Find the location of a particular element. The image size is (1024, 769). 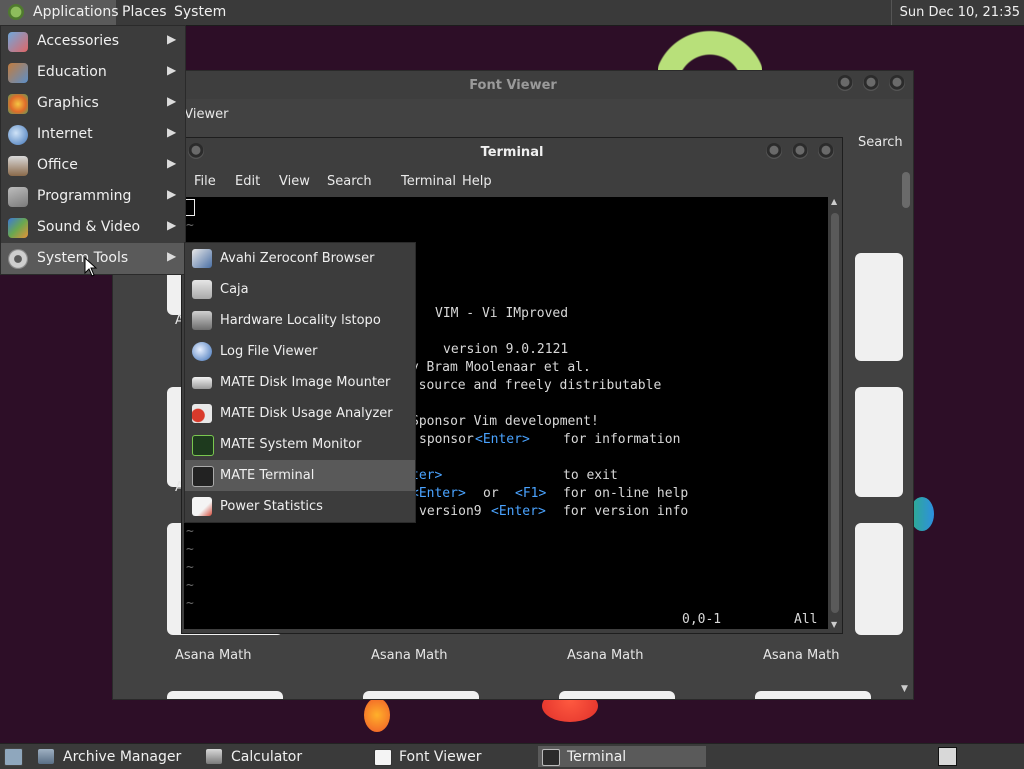

menu-search: Search is located at coordinates (349, 181).